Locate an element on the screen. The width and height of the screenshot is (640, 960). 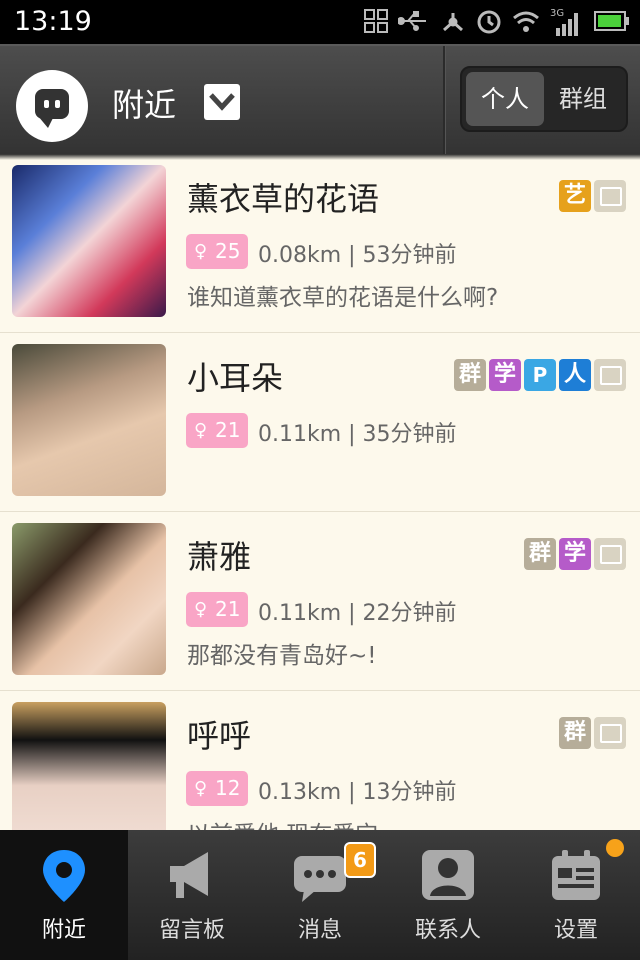
signal-icon: 3G is located at coordinates (567, 22).